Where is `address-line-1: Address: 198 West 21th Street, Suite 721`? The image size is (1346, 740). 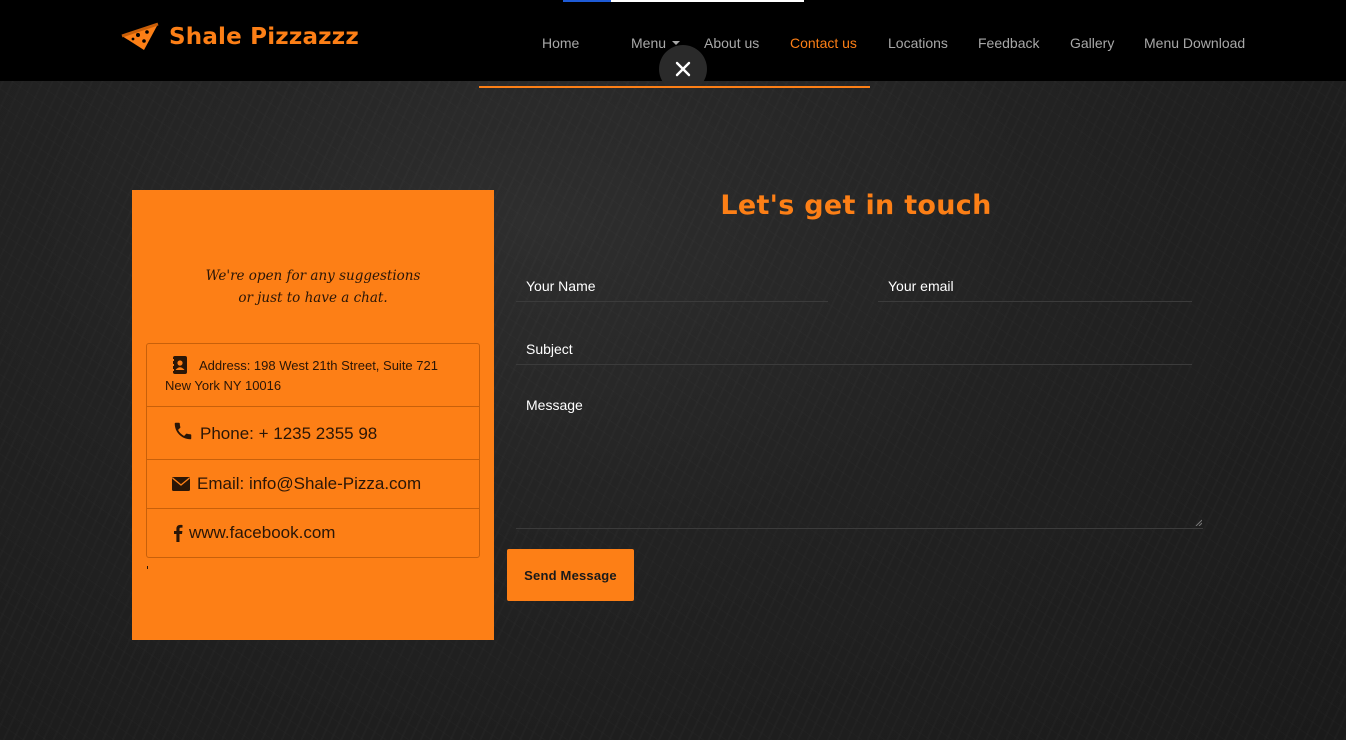 address-line-1: Address: 198 West 21th Street, Suite 721 is located at coordinates (318, 365).